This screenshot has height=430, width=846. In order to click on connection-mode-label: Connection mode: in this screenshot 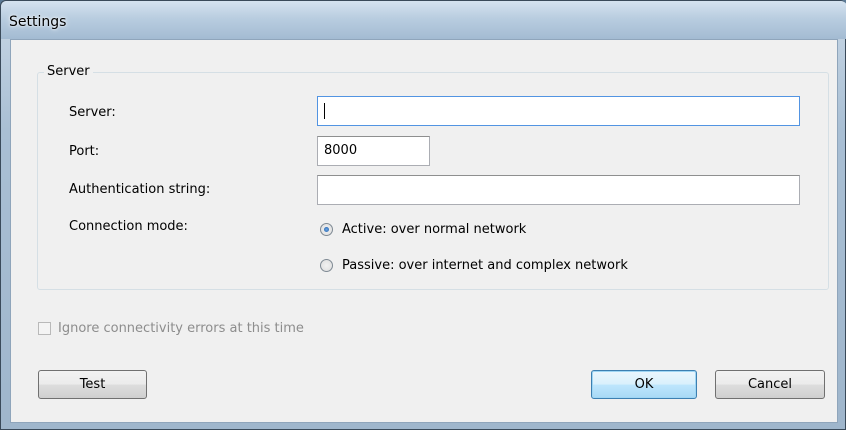, I will do `click(128, 226)`.